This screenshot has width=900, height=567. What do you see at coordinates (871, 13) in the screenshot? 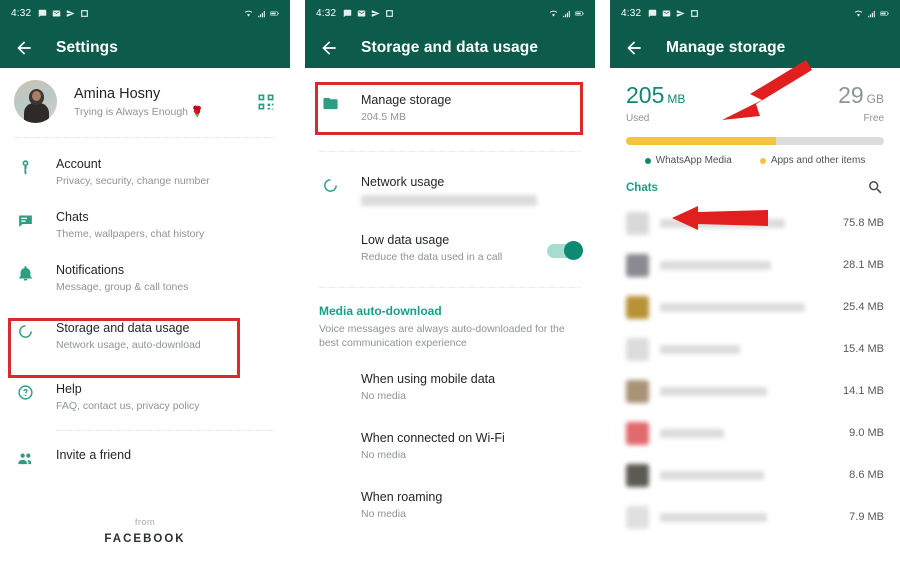
I see `status-bar-right-icons` at bounding box center [871, 13].